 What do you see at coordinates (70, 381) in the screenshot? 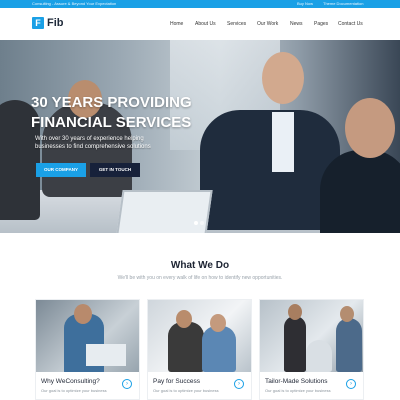
I see `card-title: Why WeConsulting?` at bounding box center [70, 381].